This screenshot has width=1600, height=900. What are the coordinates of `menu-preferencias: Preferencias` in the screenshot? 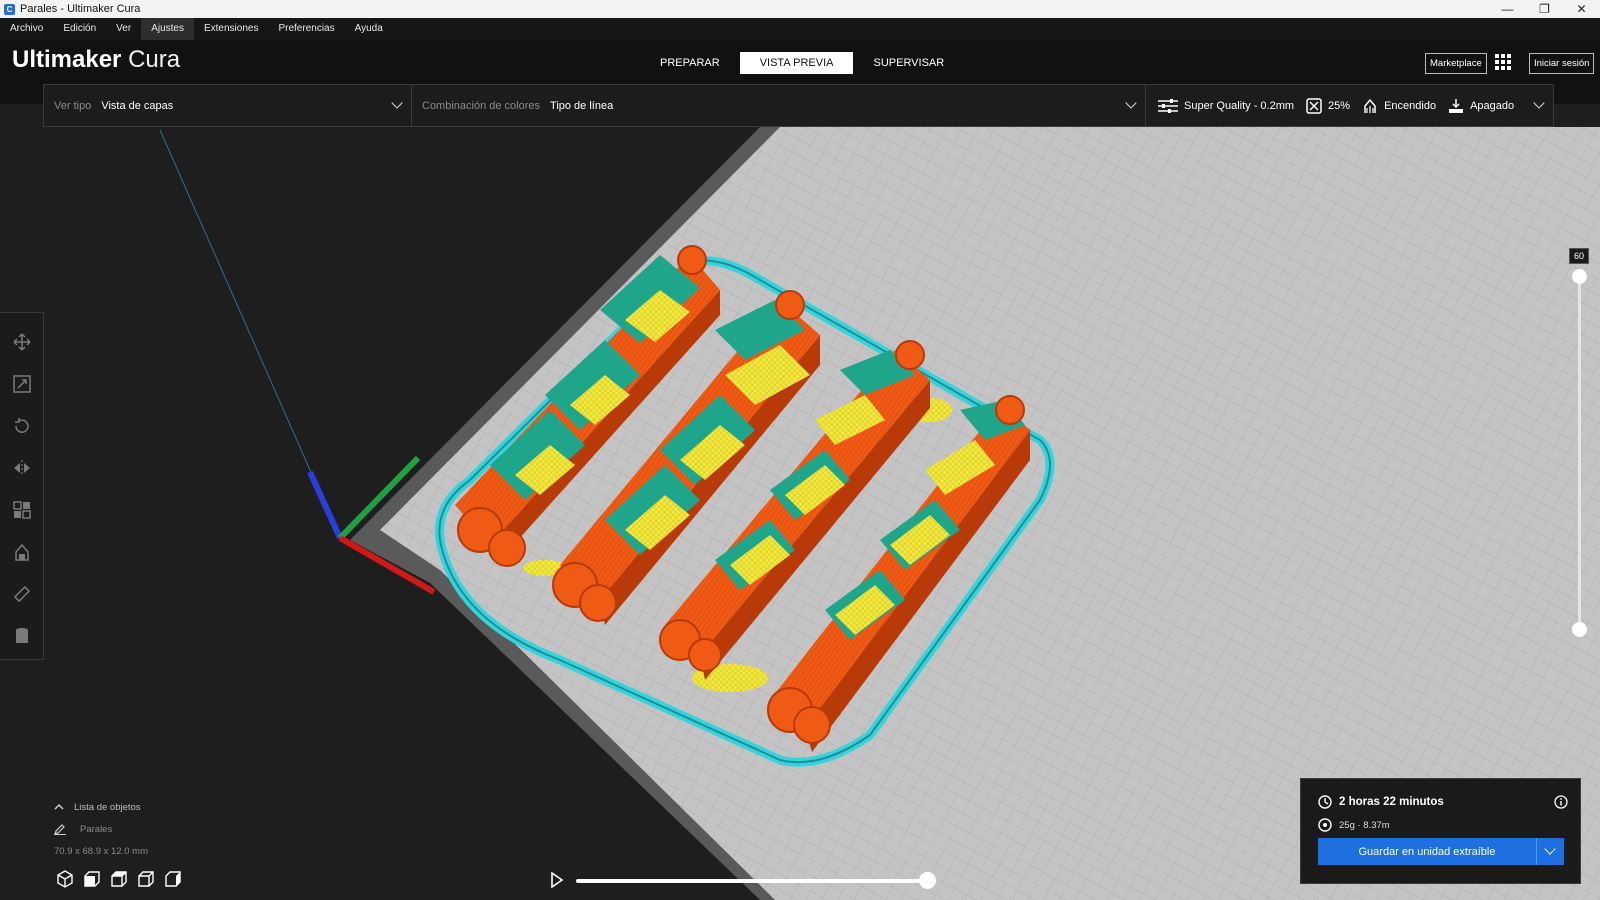 It's located at (306, 29).